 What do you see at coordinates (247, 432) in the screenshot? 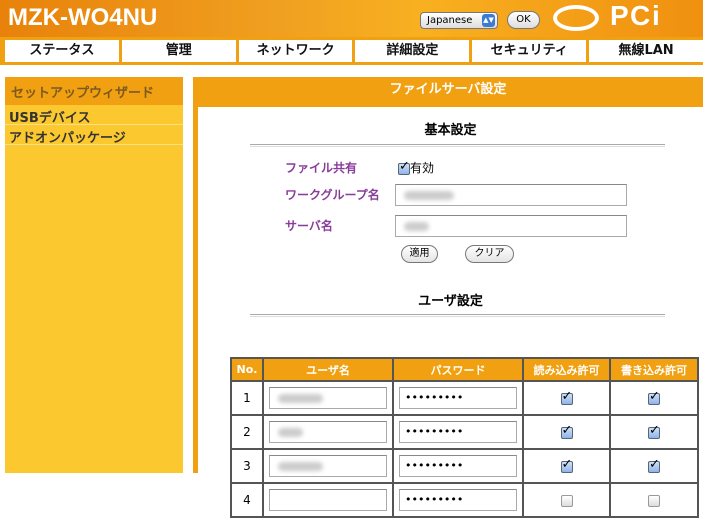
I see `row-number: 2` at bounding box center [247, 432].